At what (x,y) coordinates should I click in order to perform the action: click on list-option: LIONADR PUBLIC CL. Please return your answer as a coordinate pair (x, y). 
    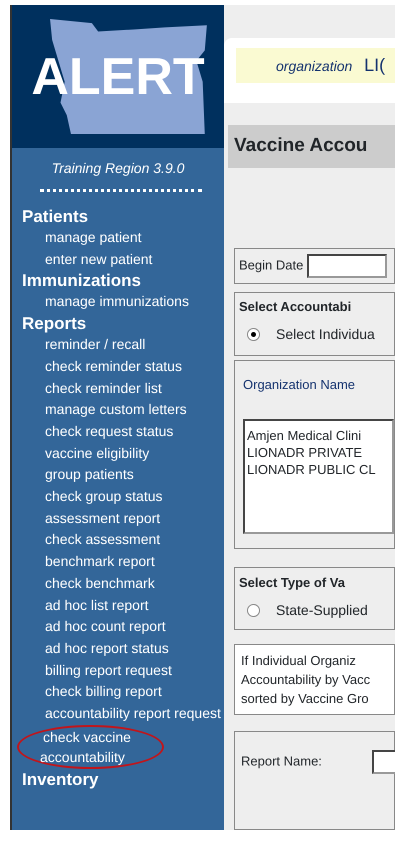
    Looking at the image, I should click on (318, 469).